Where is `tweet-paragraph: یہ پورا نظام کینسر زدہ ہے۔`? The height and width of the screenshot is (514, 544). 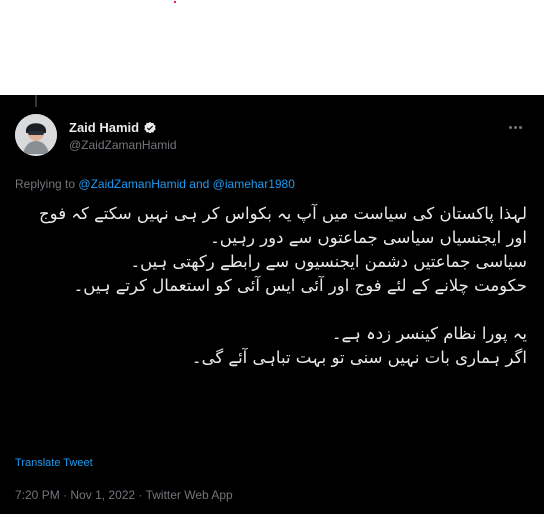
tweet-paragraph: یہ پورا نظام کینسر زدہ ہے۔ is located at coordinates (429, 333).